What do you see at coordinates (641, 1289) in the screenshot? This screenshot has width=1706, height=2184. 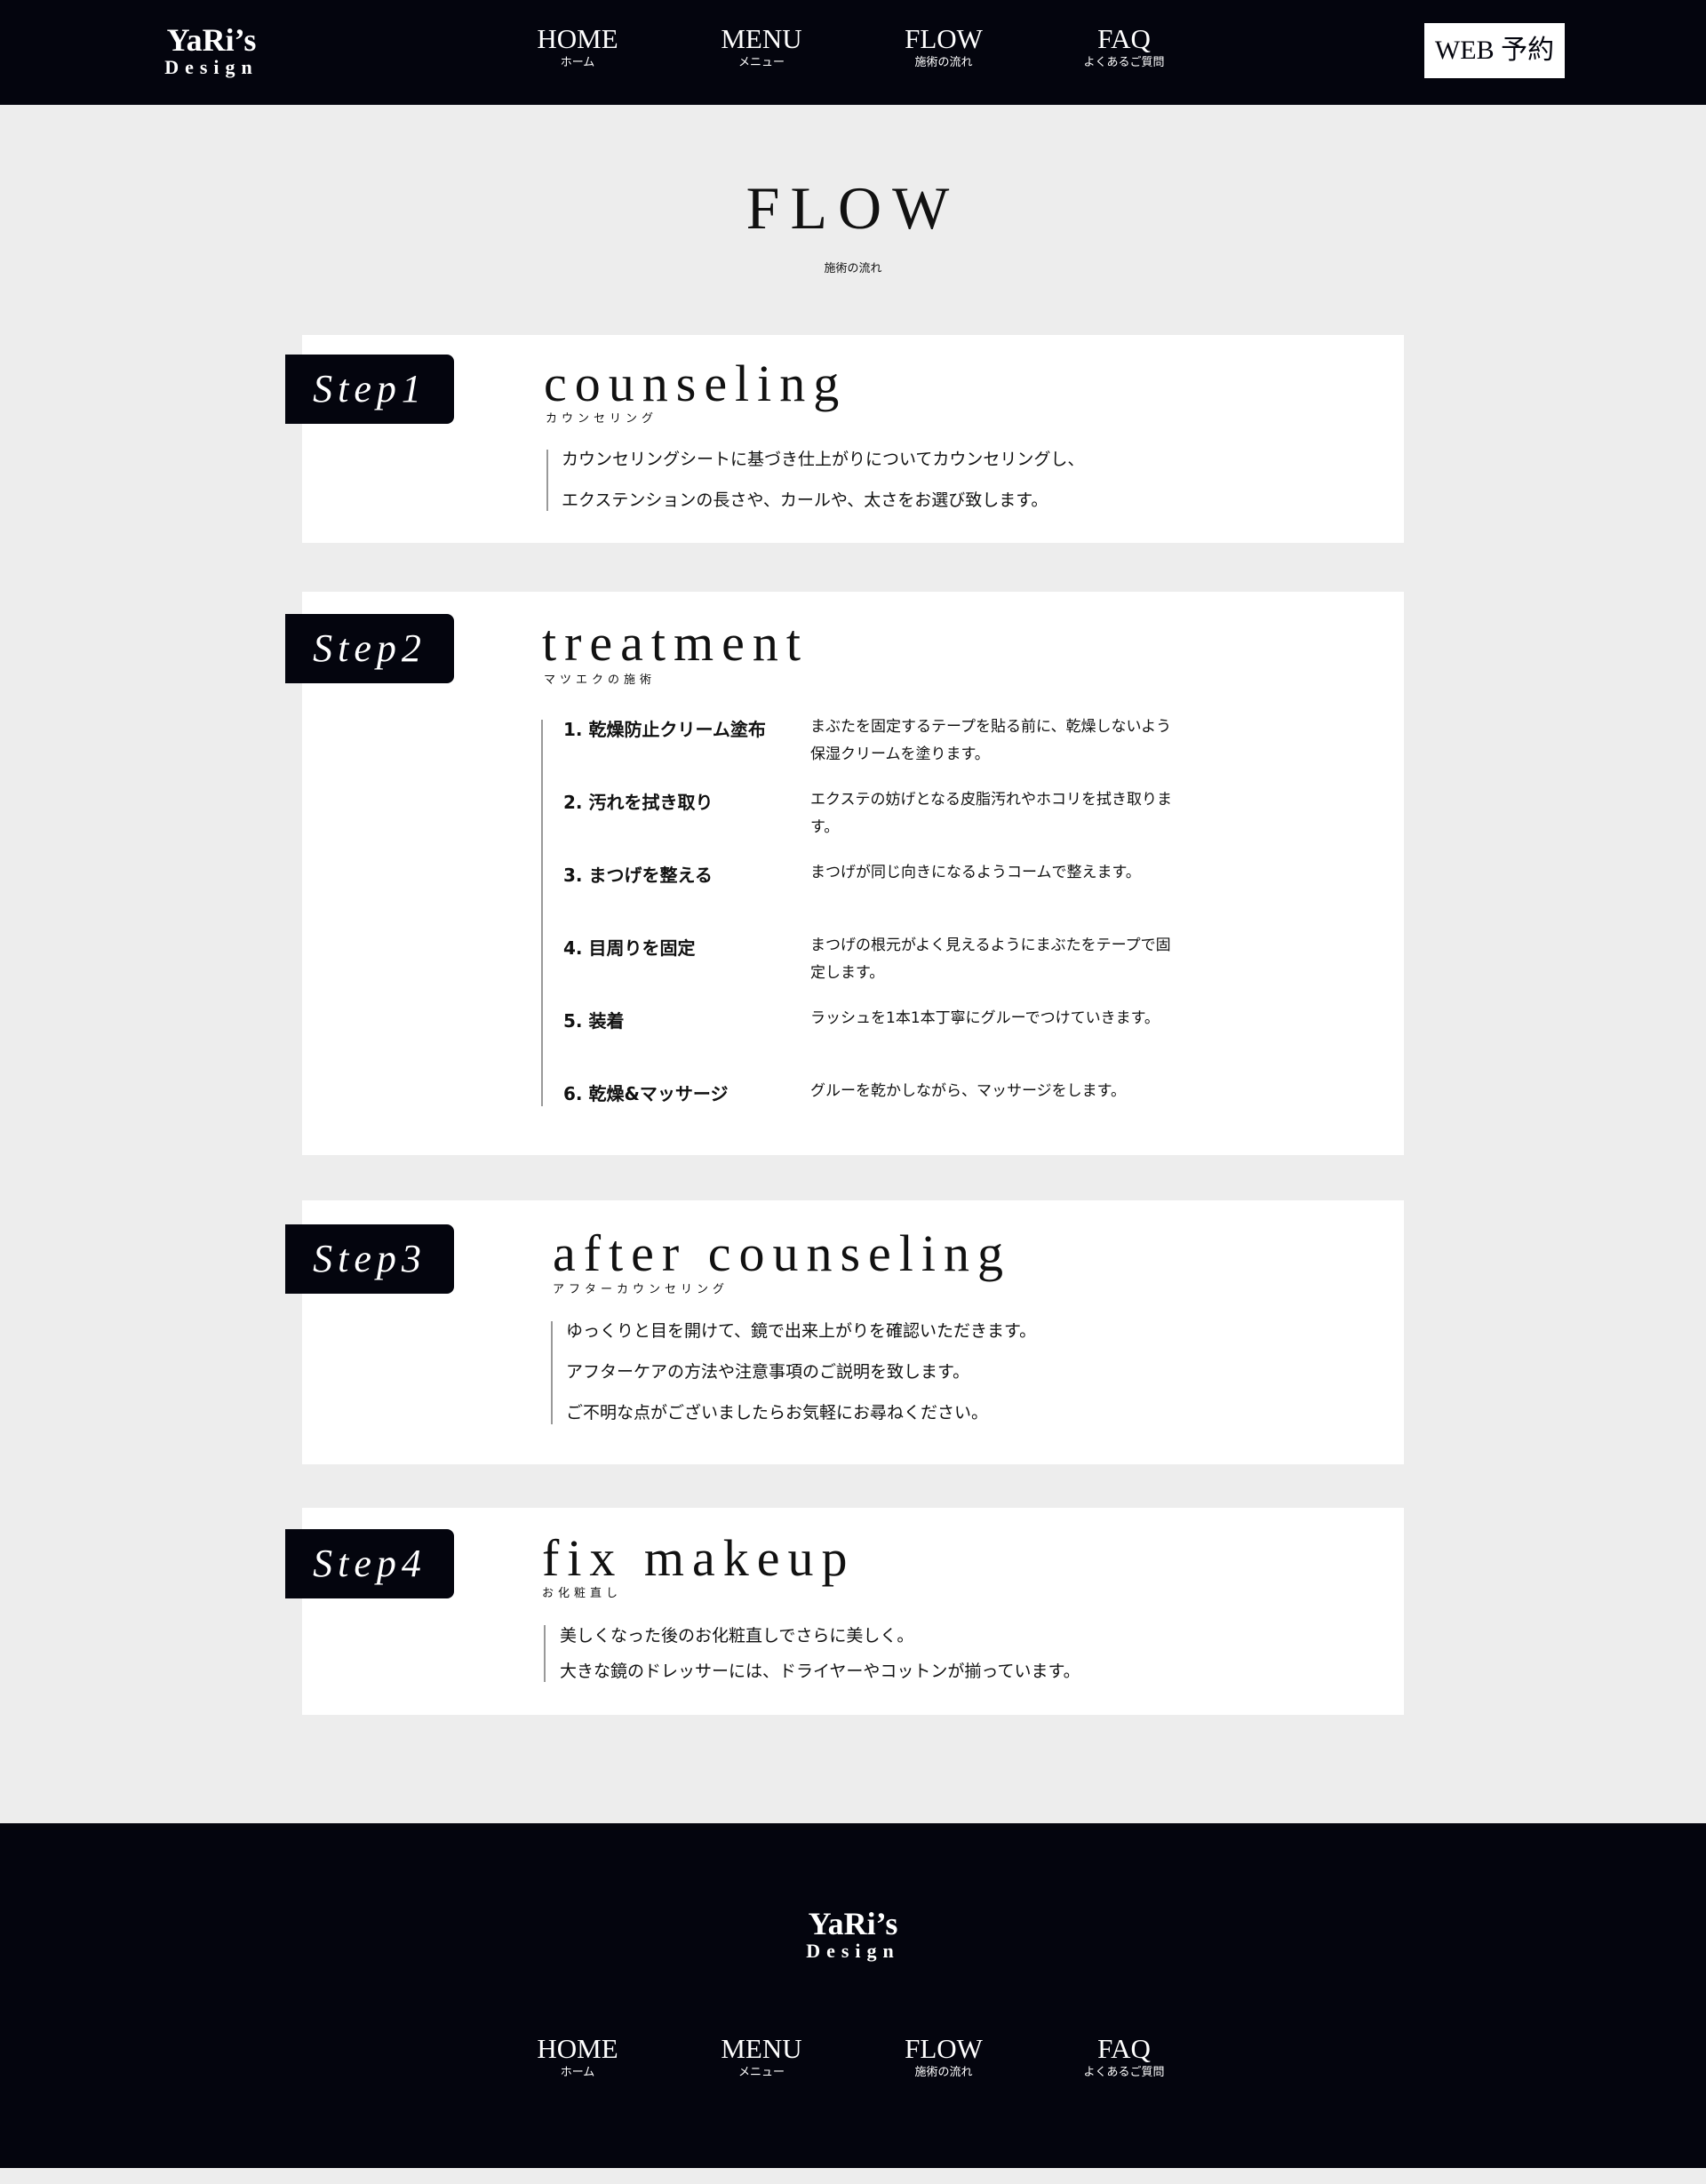 I see `step-subtitle: アフターカウンセリング` at bounding box center [641, 1289].